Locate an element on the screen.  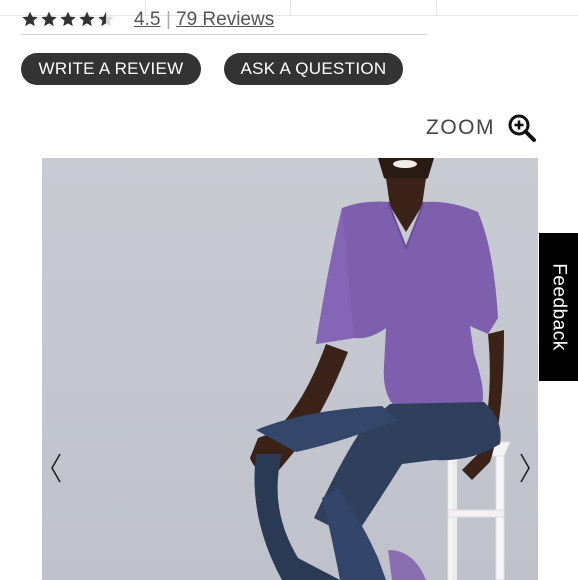
rating-summary: 4.5 | 79 Reviews is located at coordinates (224, 20).